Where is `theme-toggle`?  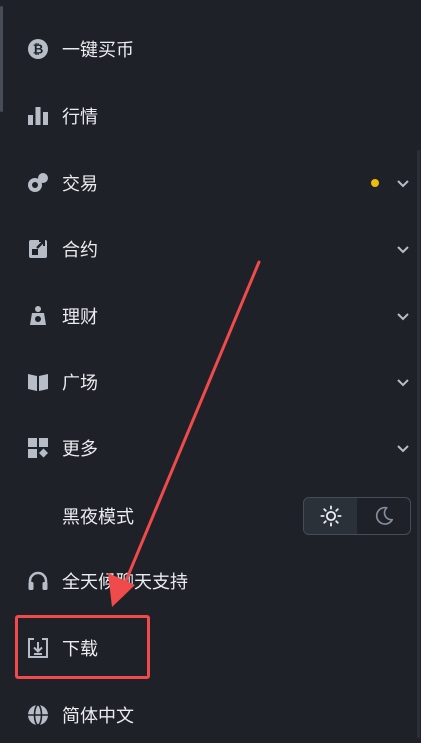
theme-toggle is located at coordinates (357, 516).